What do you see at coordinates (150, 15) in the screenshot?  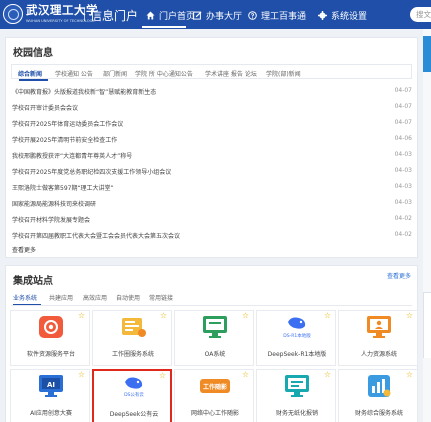 I see `home-icon` at bounding box center [150, 15].